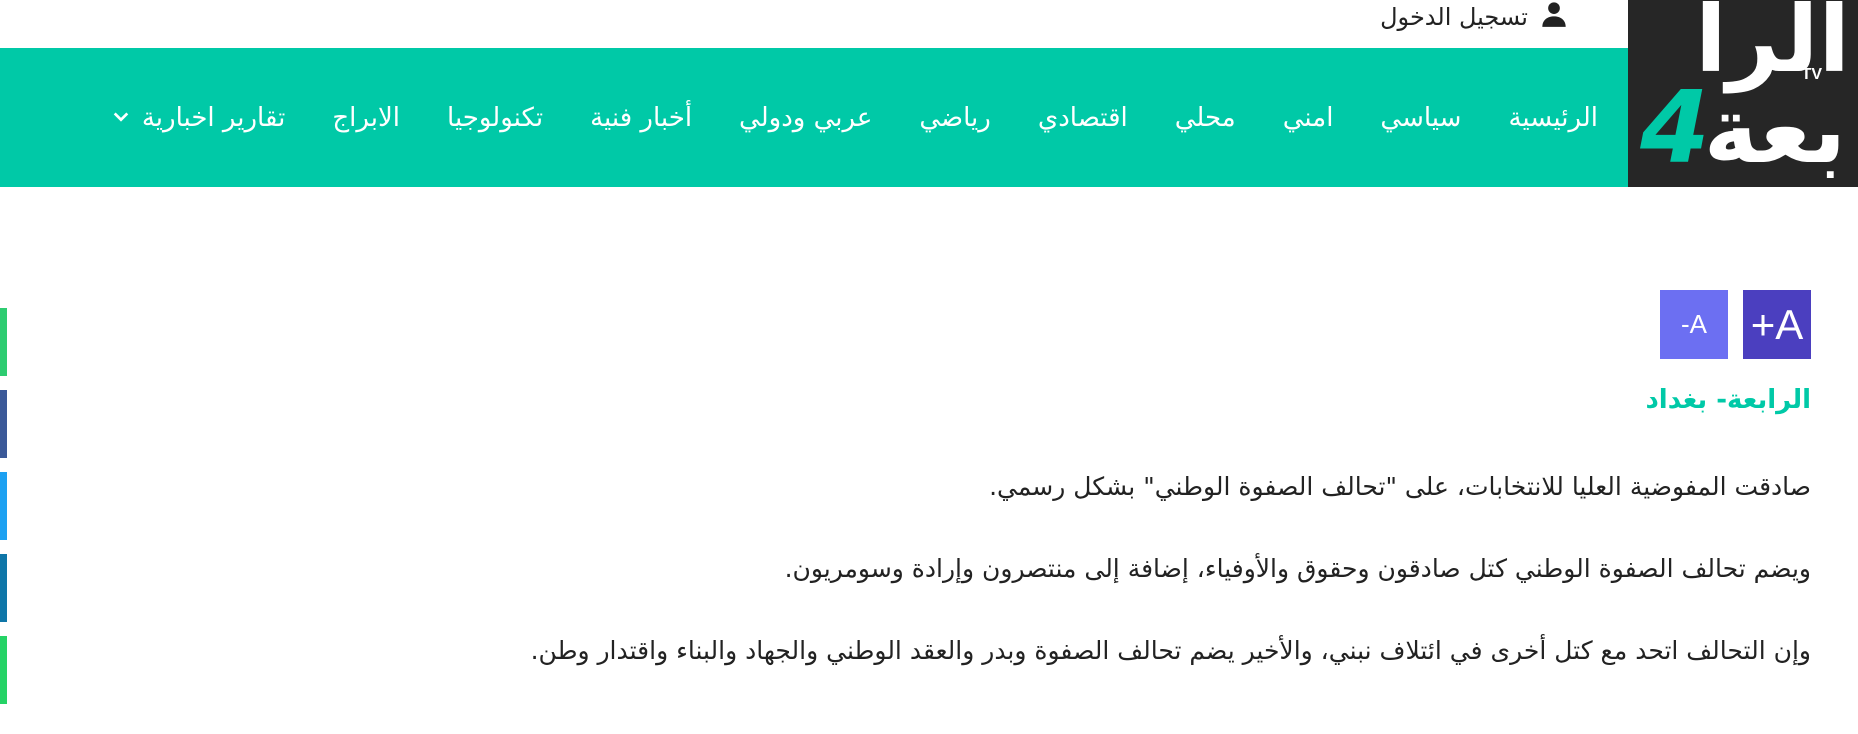 This screenshot has width=1858, height=734. What do you see at coordinates (1694, 324) in the screenshot?
I see `font-decrease-button: A-` at bounding box center [1694, 324].